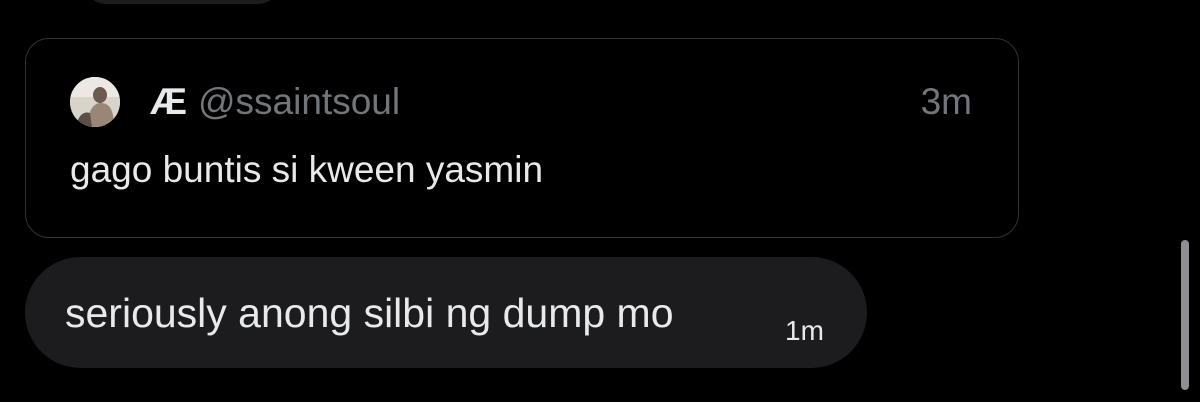 The width and height of the screenshot is (1200, 402). What do you see at coordinates (521, 102) in the screenshot?
I see `quoted-tweet-header: Æ @ssaintsoul 3m` at bounding box center [521, 102].